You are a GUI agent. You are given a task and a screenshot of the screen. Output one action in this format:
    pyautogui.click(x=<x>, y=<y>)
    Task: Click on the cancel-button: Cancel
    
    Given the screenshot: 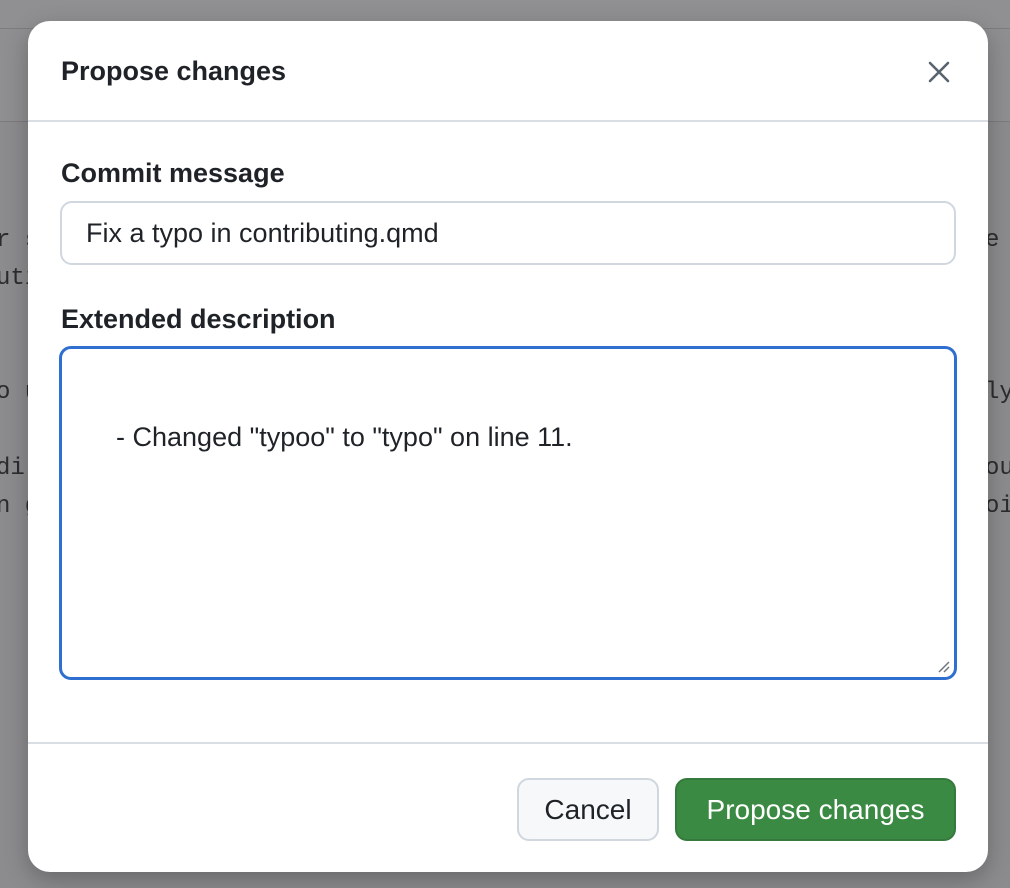 What is the action you would take?
    pyautogui.click(x=588, y=809)
    